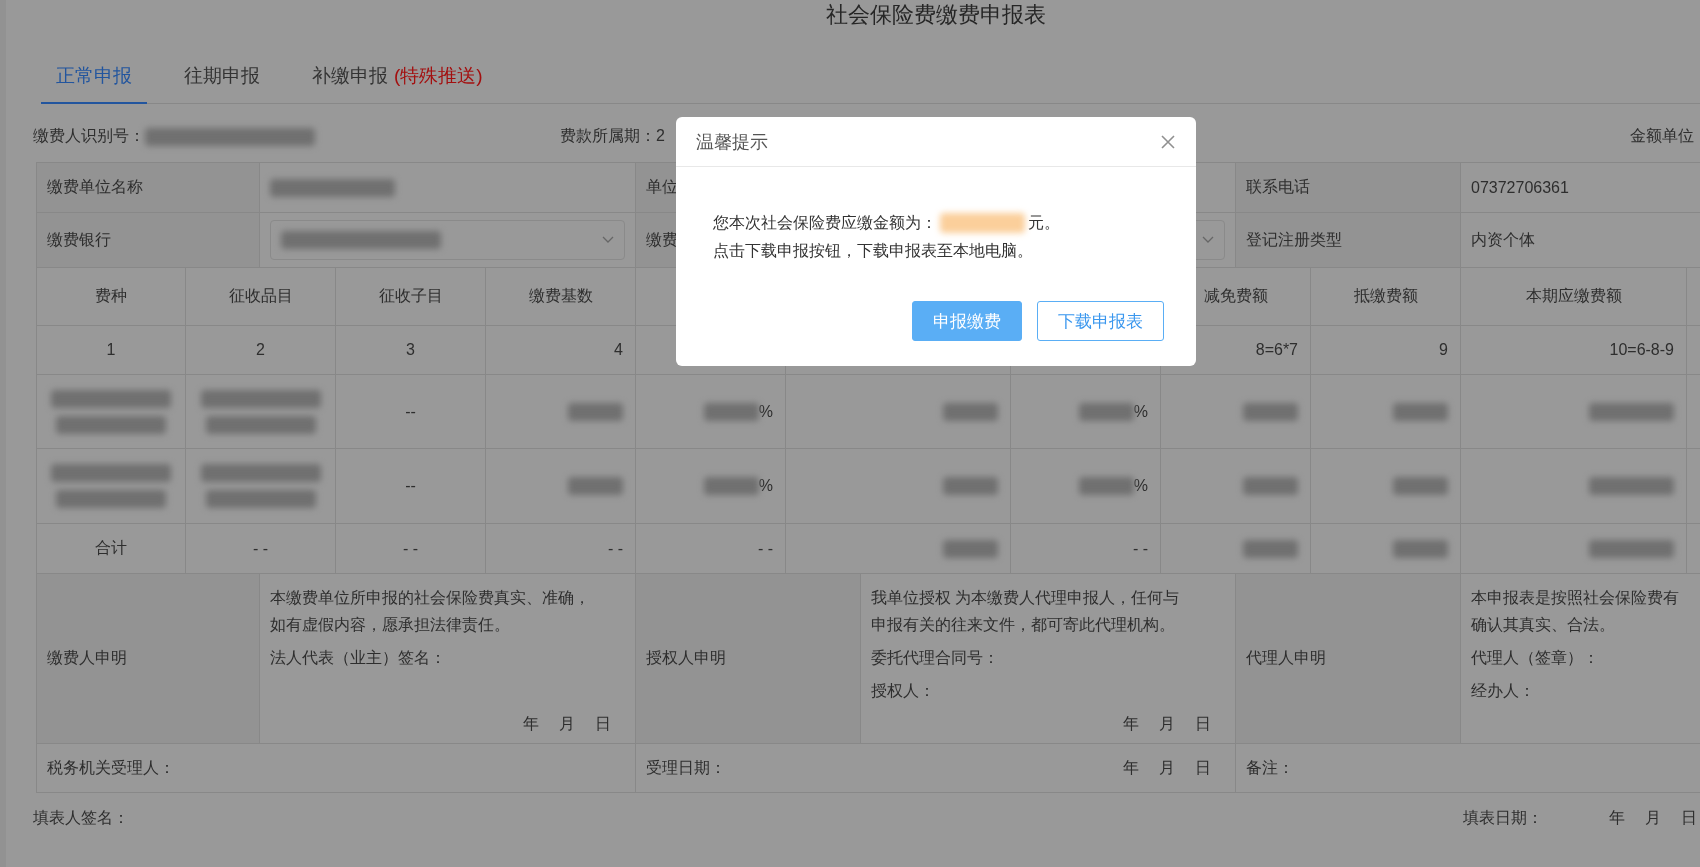 The width and height of the screenshot is (1700, 867). What do you see at coordinates (612, 135) in the screenshot?
I see `period-label: 费款所属期：2` at bounding box center [612, 135].